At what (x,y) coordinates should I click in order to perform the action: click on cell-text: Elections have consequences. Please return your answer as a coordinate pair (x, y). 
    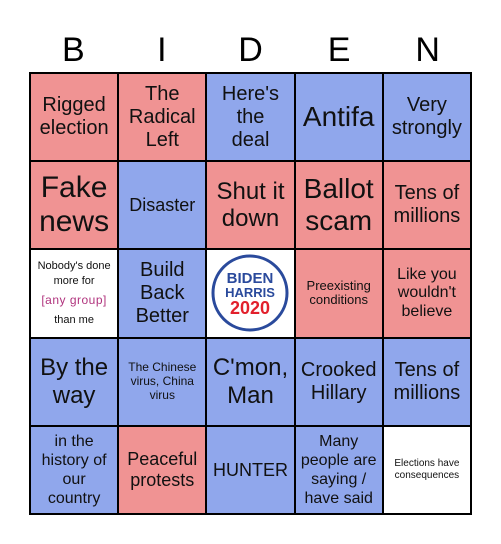
    Looking at the image, I should click on (427, 469).